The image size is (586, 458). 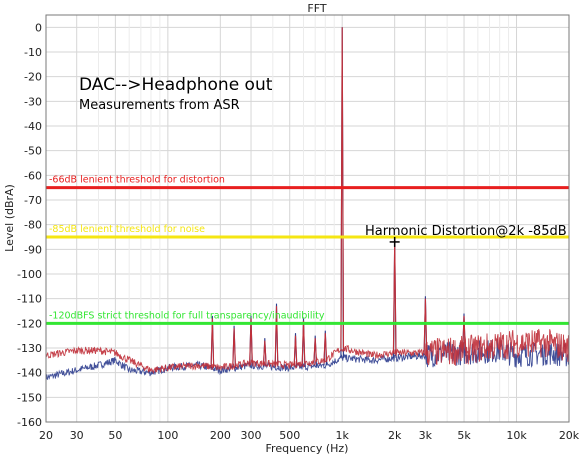 What do you see at coordinates (33, 175) in the screenshot?
I see `y-tick-label: -60` at bounding box center [33, 175].